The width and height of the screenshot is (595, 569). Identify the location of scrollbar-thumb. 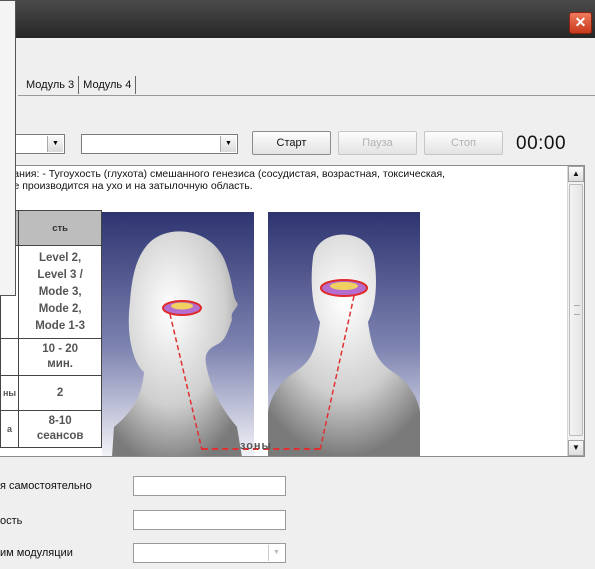
(576, 310).